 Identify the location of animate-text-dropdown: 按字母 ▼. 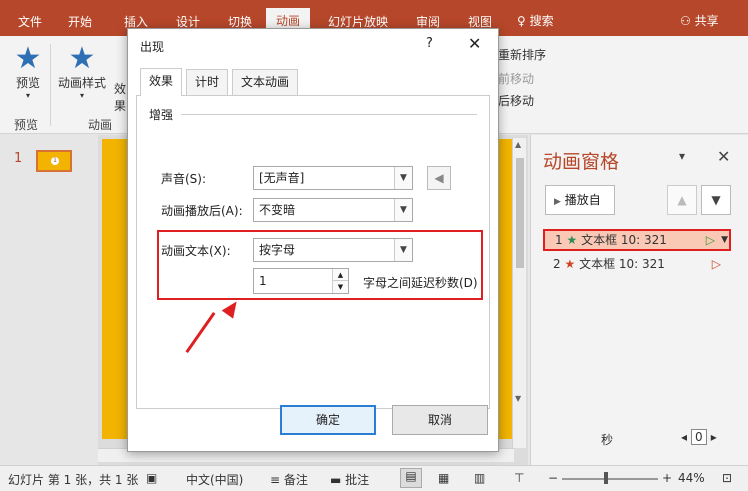
(333, 250).